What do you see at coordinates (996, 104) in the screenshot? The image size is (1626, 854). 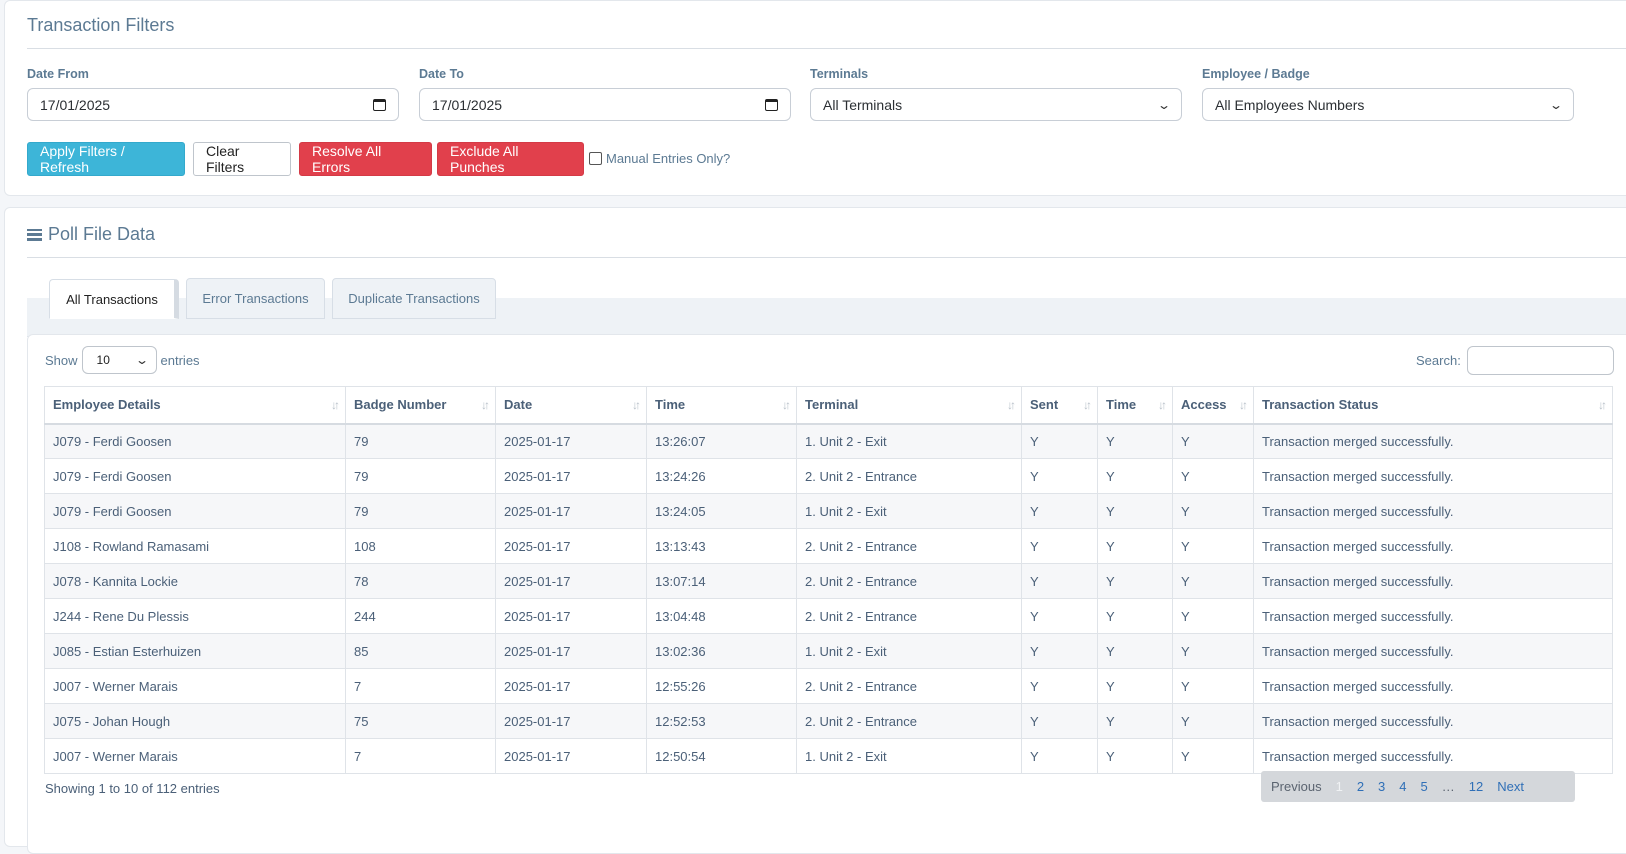 I see `terminals-select: All Terminals ⌄` at bounding box center [996, 104].